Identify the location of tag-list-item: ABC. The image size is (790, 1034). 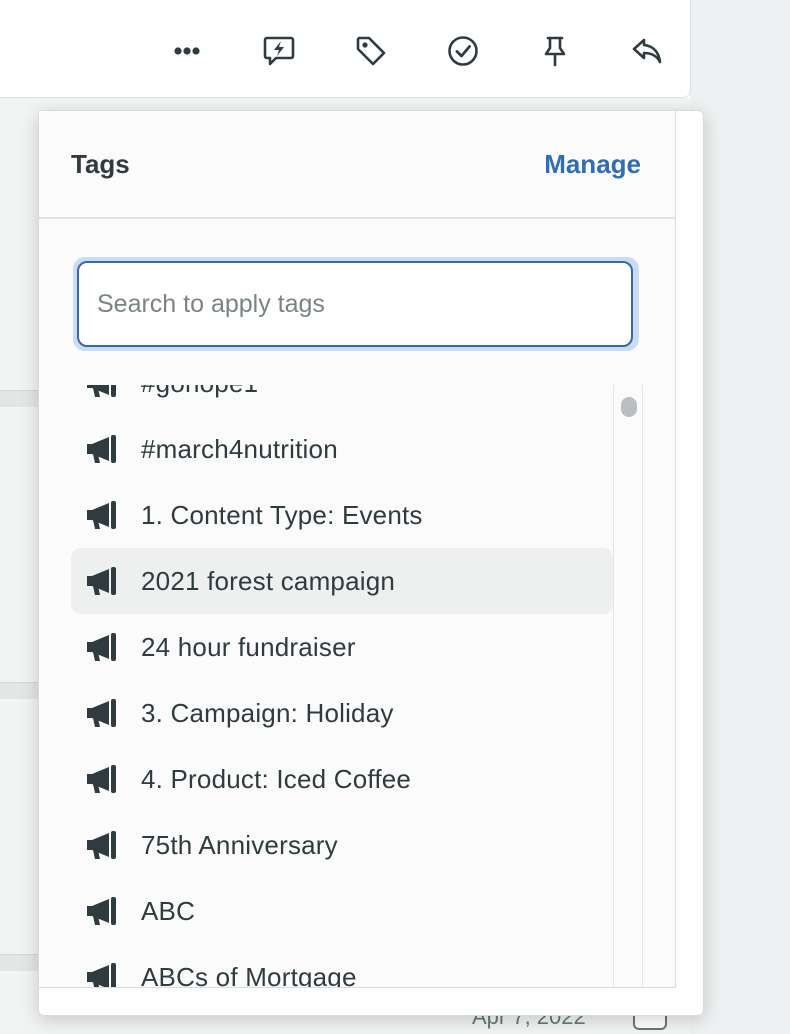
(342, 911).